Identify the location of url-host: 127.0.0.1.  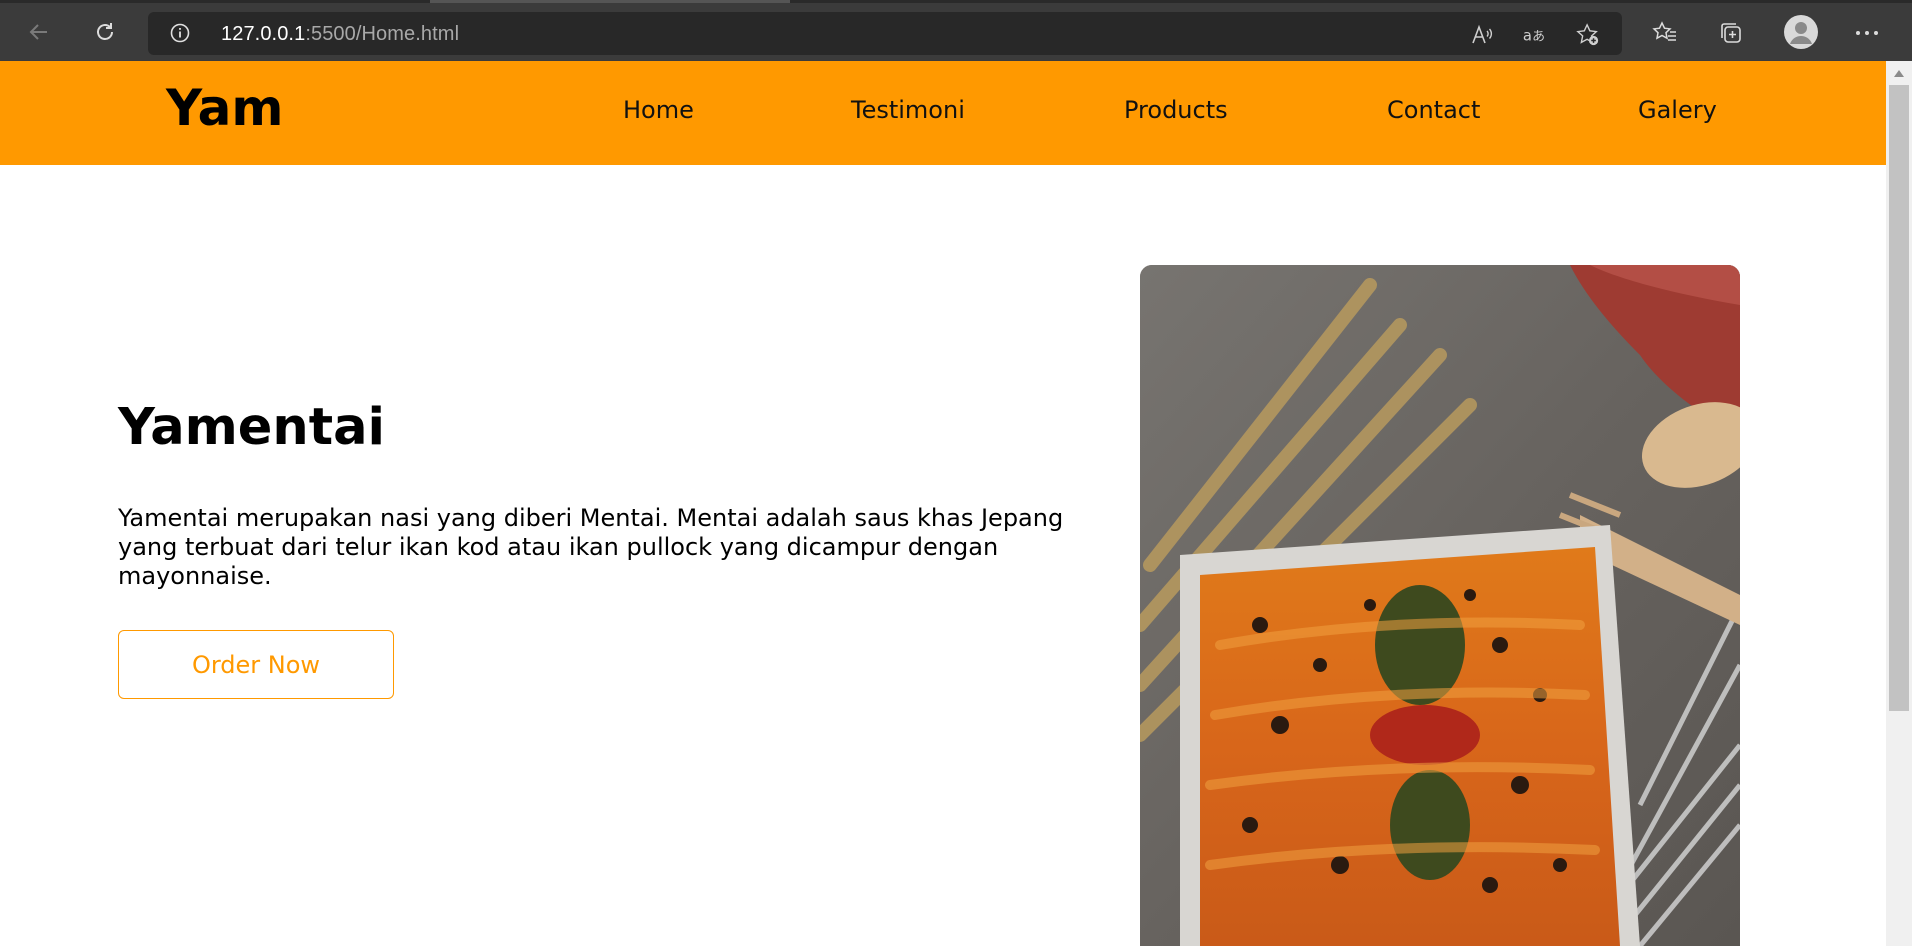
(263, 34).